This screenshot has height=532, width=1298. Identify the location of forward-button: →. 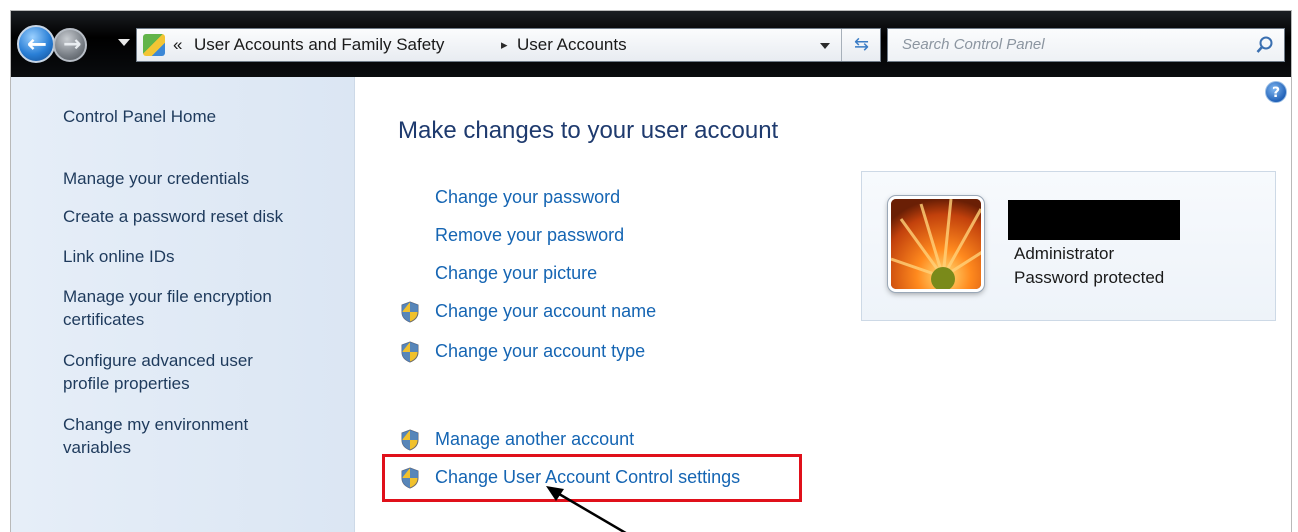
(70, 45).